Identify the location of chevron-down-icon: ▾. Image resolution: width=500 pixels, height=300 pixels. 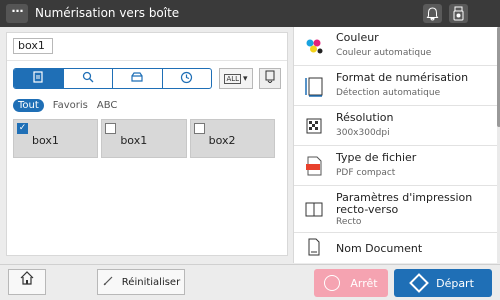
(245, 78).